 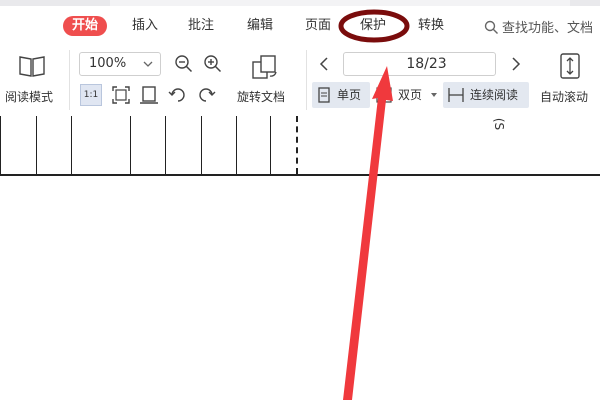 What do you see at coordinates (32, 68) in the screenshot?
I see `book-icon` at bounding box center [32, 68].